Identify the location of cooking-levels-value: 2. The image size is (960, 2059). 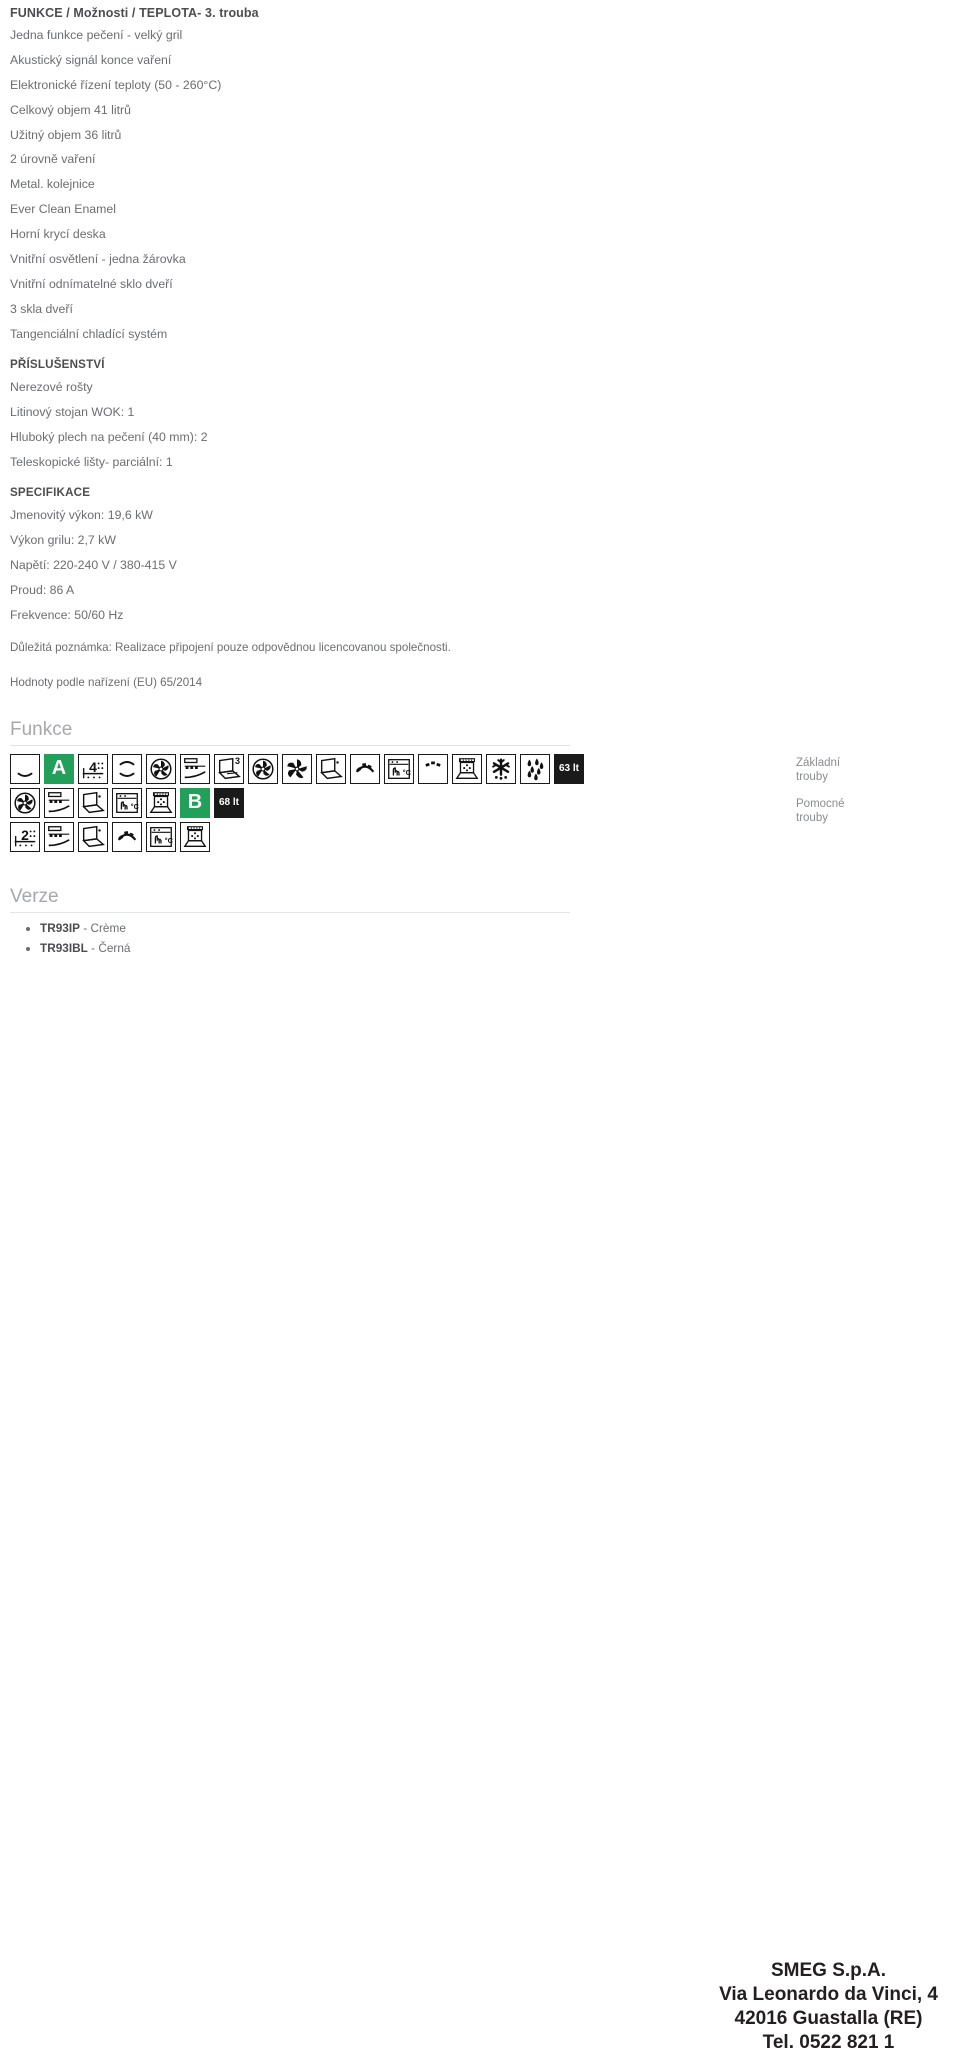
(25, 834).